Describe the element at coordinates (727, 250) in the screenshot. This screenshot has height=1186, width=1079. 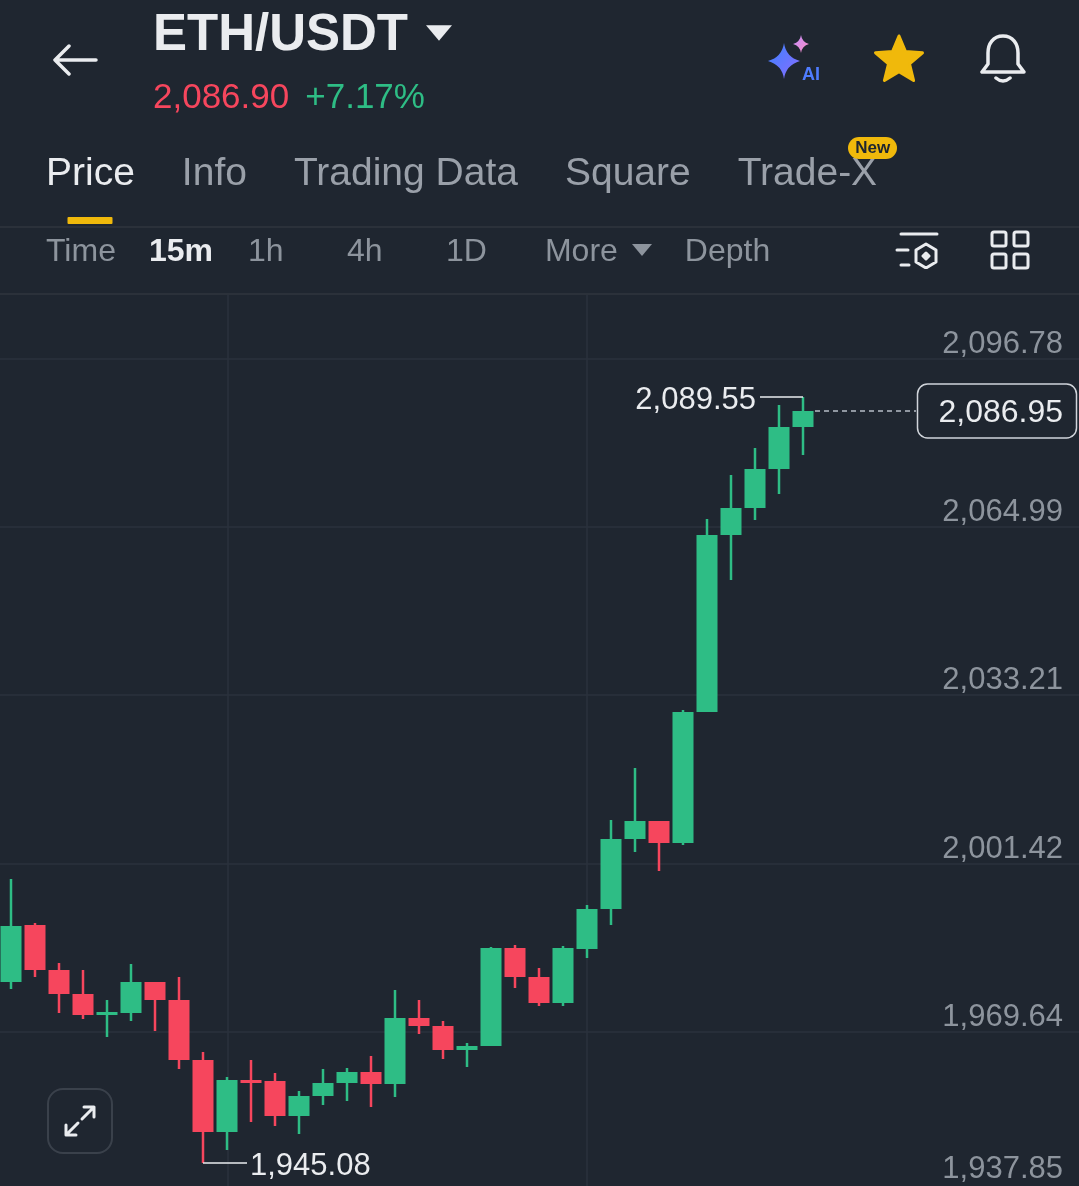
I see `interval-option: Depth` at that location.